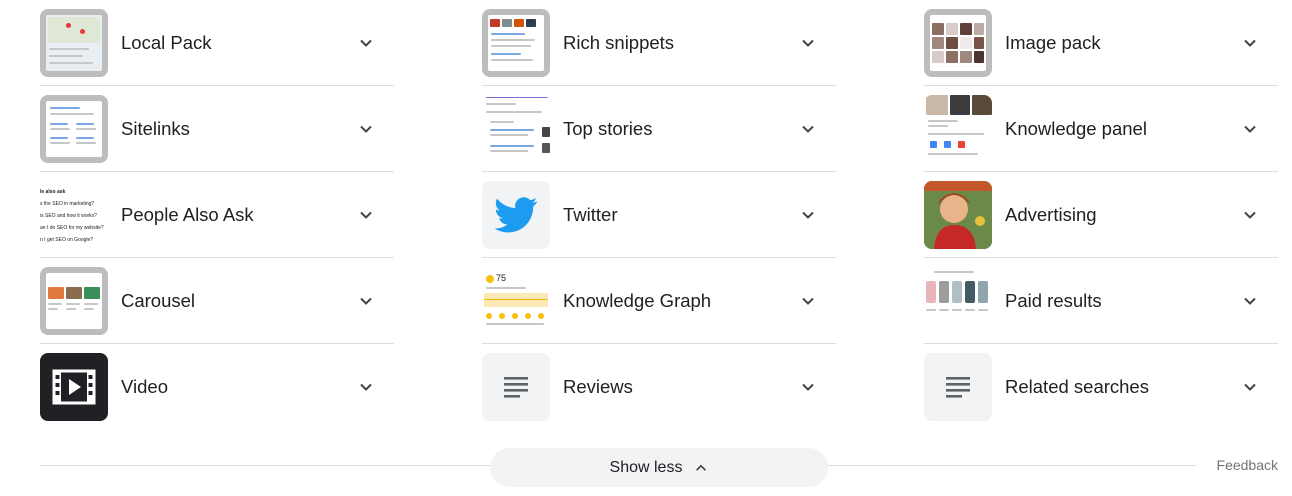  I want to click on knowledge-panel-thumbnail, so click(958, 129).